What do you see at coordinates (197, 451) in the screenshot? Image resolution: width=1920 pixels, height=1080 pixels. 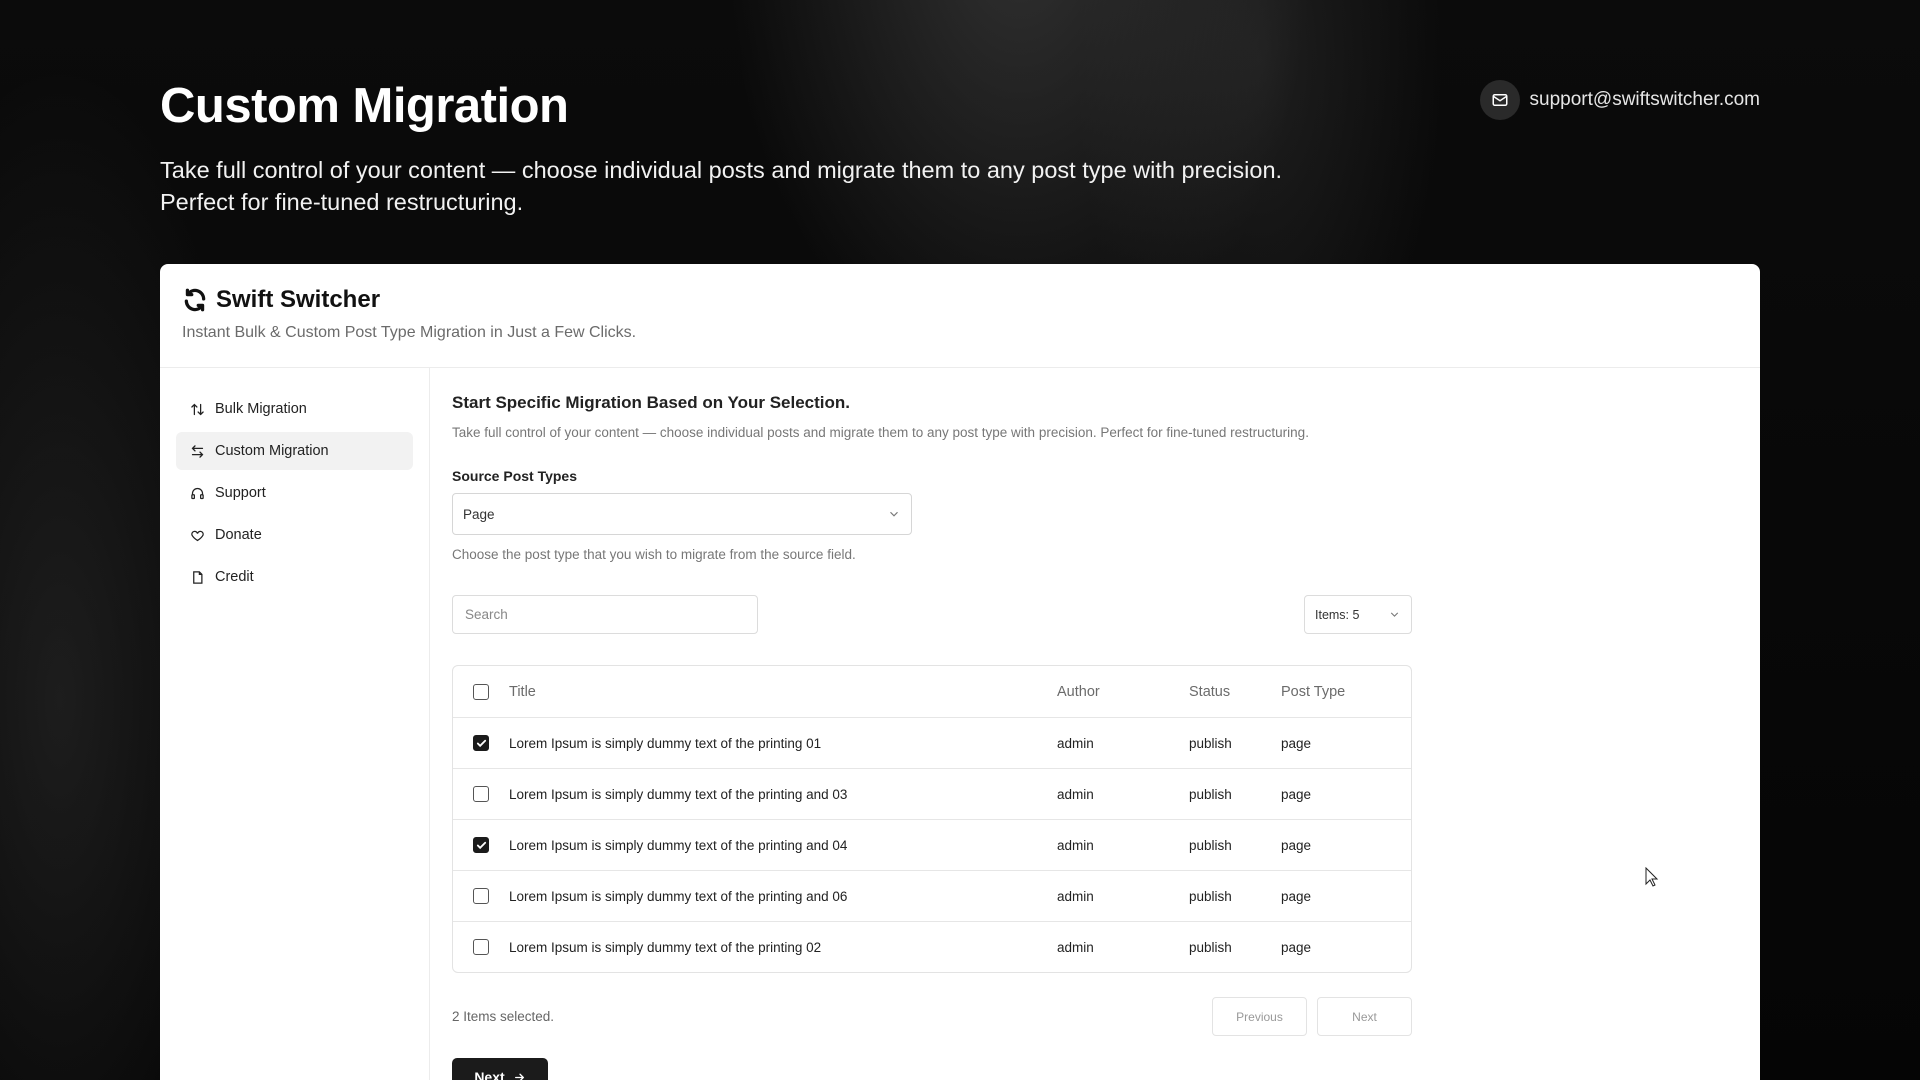 I see `arrows-left-right-icon` at bounding box center [197, 451].